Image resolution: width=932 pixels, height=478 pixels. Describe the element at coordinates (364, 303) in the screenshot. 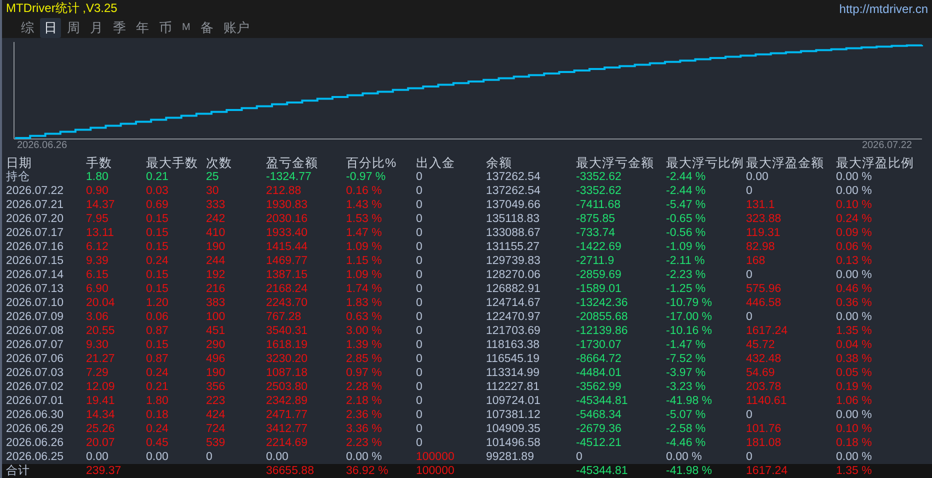

I see `table-cell-text: 1.83 %` at that location.